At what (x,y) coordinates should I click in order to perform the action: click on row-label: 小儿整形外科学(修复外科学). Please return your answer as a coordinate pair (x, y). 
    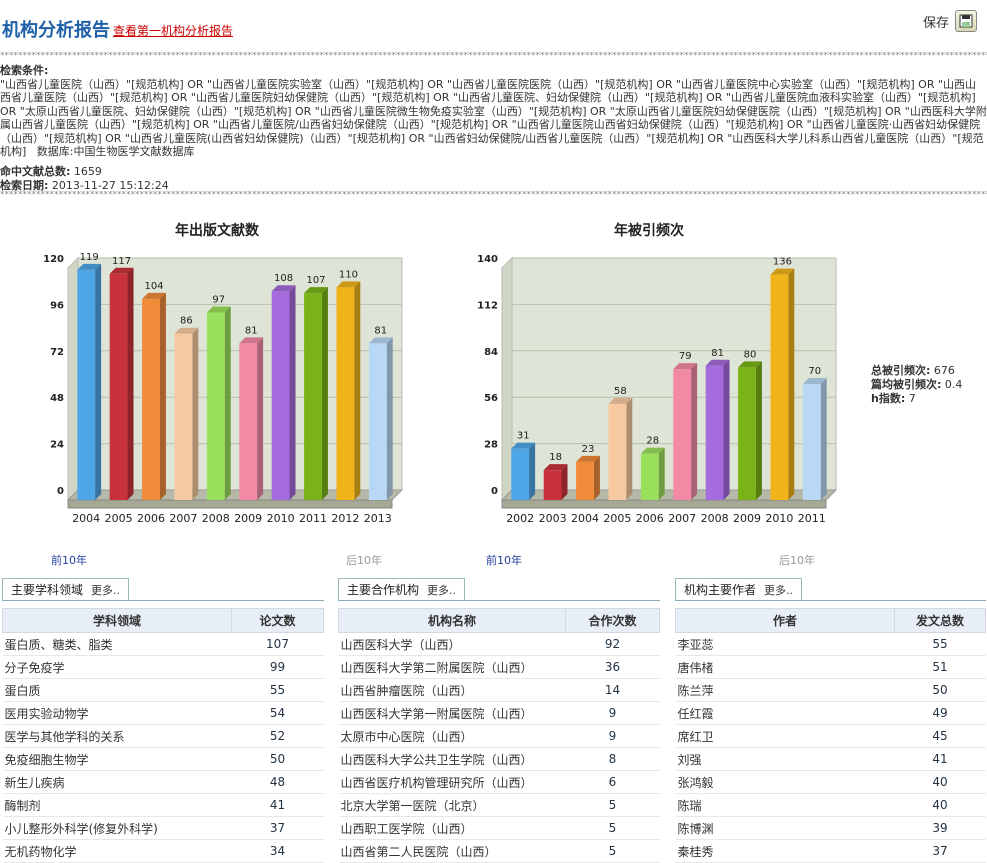
    Looking at the image, I should click on (117, 828).